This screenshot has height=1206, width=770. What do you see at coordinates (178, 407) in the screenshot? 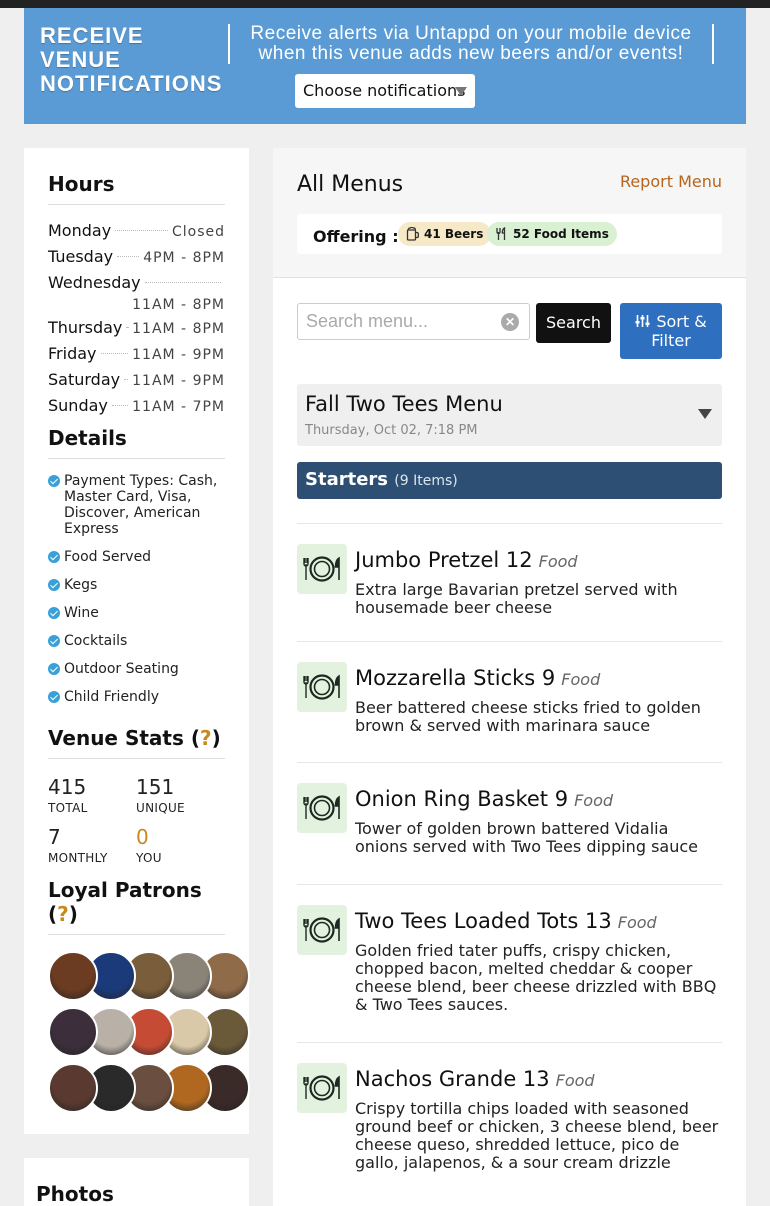
I see `hours-time: 11AM - 7PM` at bounding box center [178, 407].